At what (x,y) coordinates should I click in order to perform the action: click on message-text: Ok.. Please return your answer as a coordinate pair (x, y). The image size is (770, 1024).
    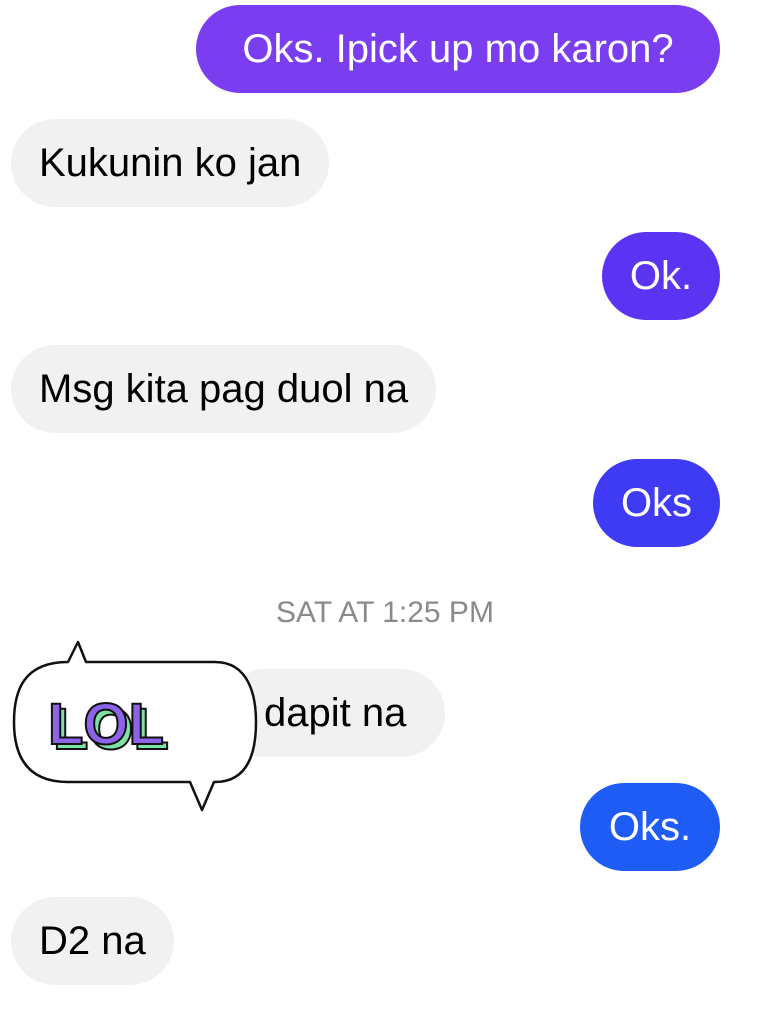
    Looking at the image, I should click on (661, 275).